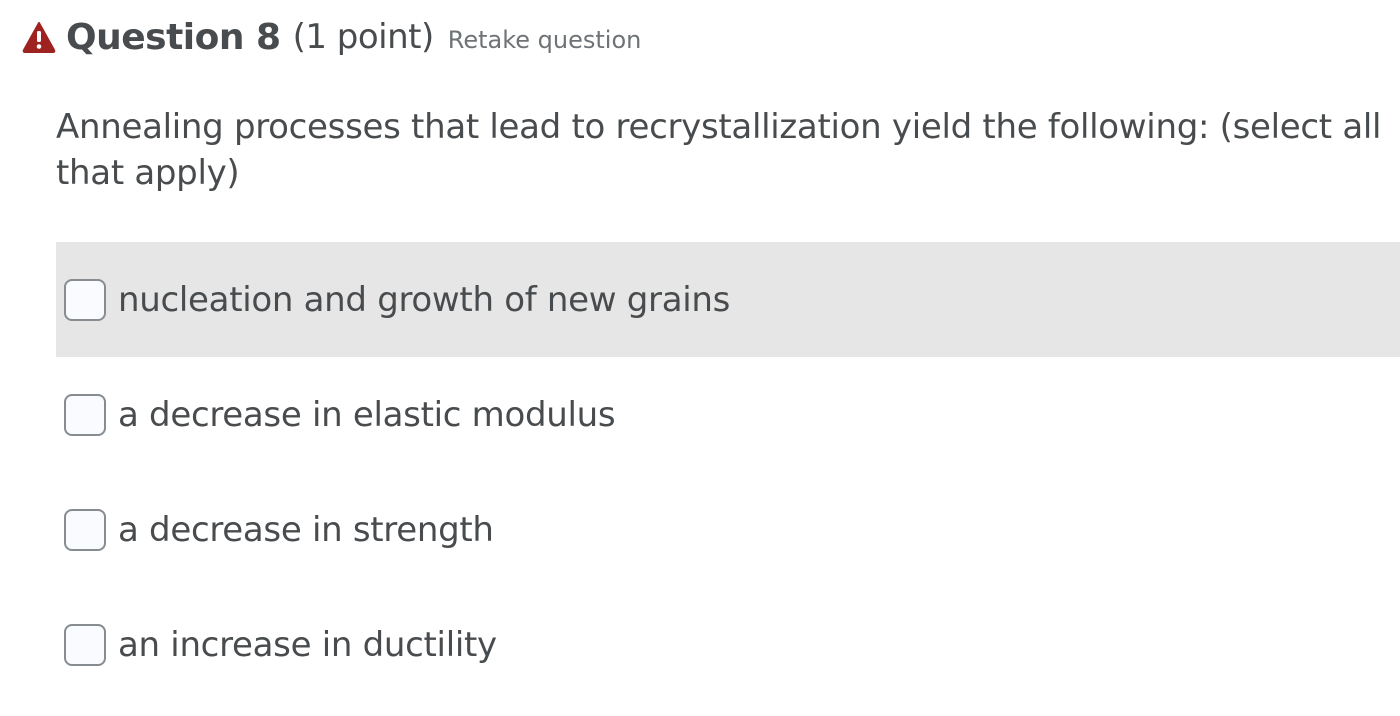  What do you see at coordinates (363, 37) in the screenshot?
I see `question-points: (1 point)` at bounding box center [363, 37].